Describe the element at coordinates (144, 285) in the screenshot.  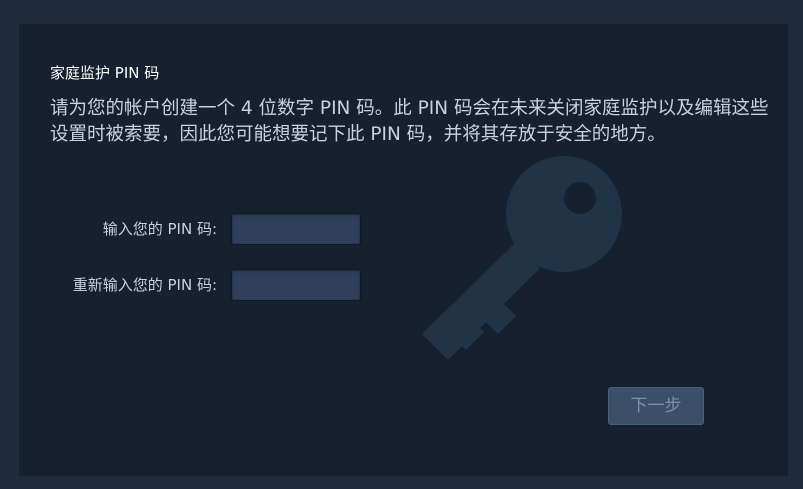
I see `pin-confirm-label: 重新输入您的 PIN 码:` at that location.